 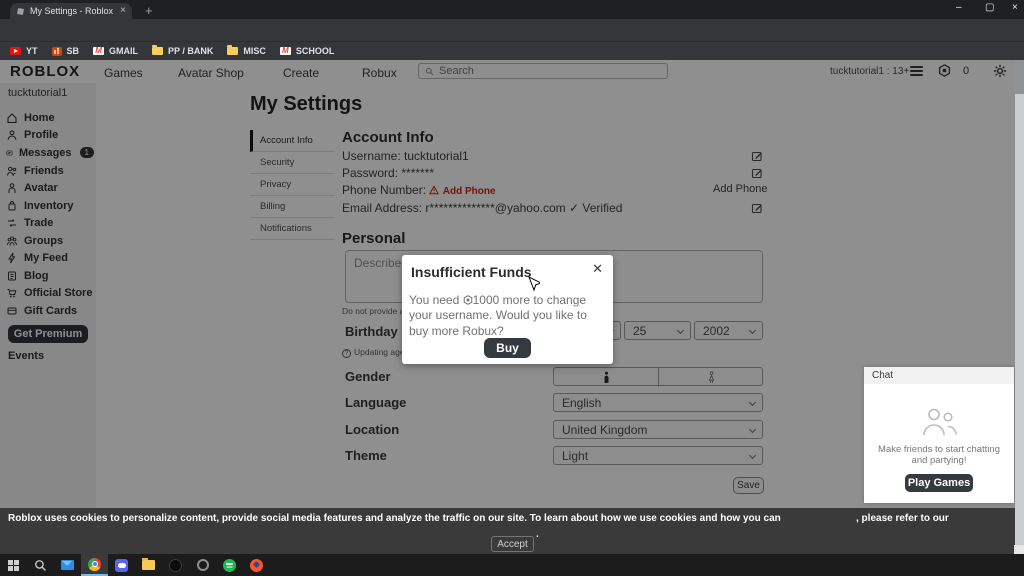 What do you see at coordinates (246, 50) in the screenshot?
I see `bookmark-misc: MISC` at bounding box center [246, 50].